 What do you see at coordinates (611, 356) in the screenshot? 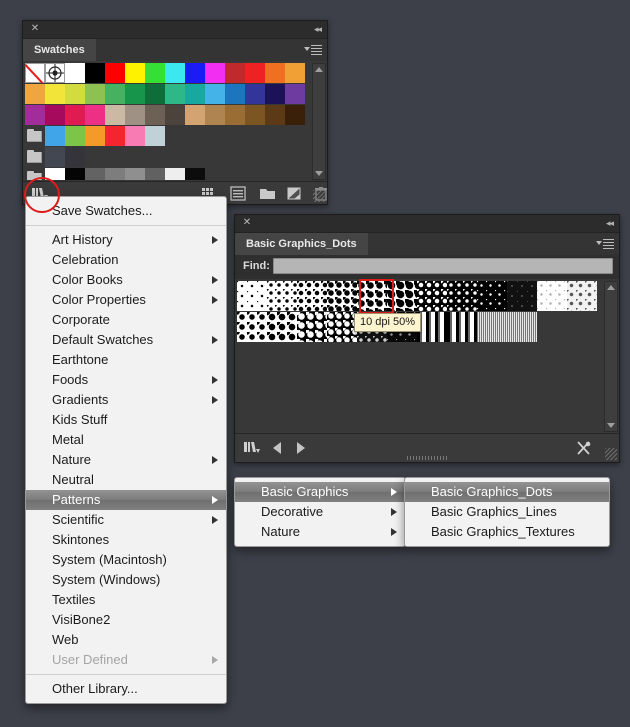
I see `pattern-scrollbar` at bounding box center [611, 356].